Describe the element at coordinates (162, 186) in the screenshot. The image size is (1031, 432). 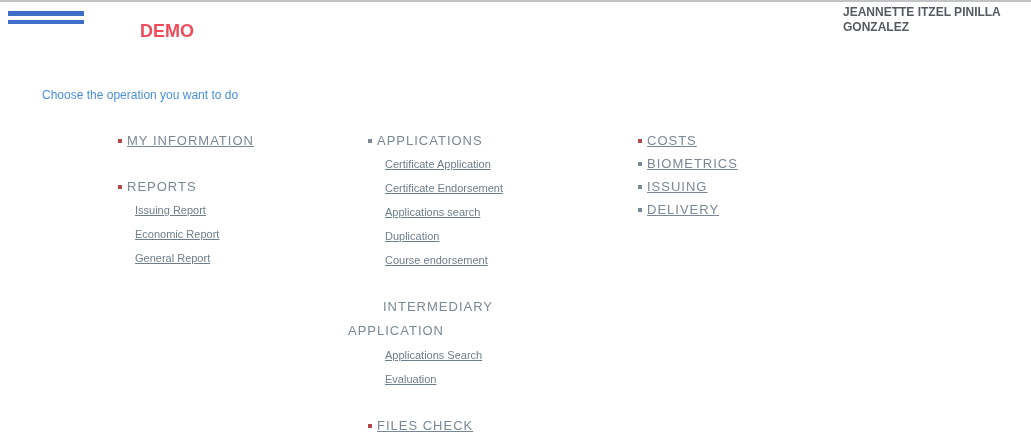
I see `section-heading: REPORTS` at that location.